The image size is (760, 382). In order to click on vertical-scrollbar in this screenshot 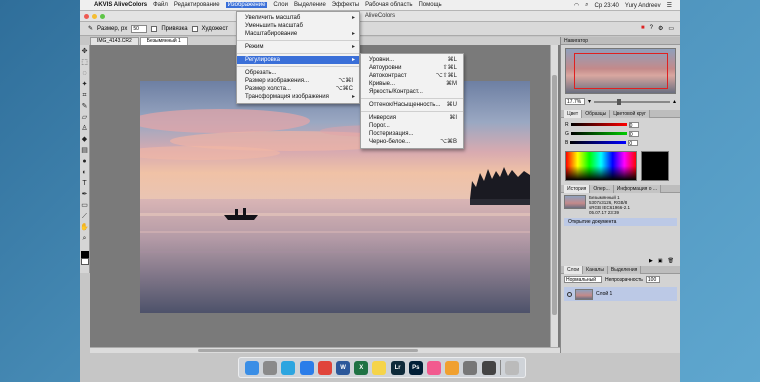, I will do `click(554, 196)`.